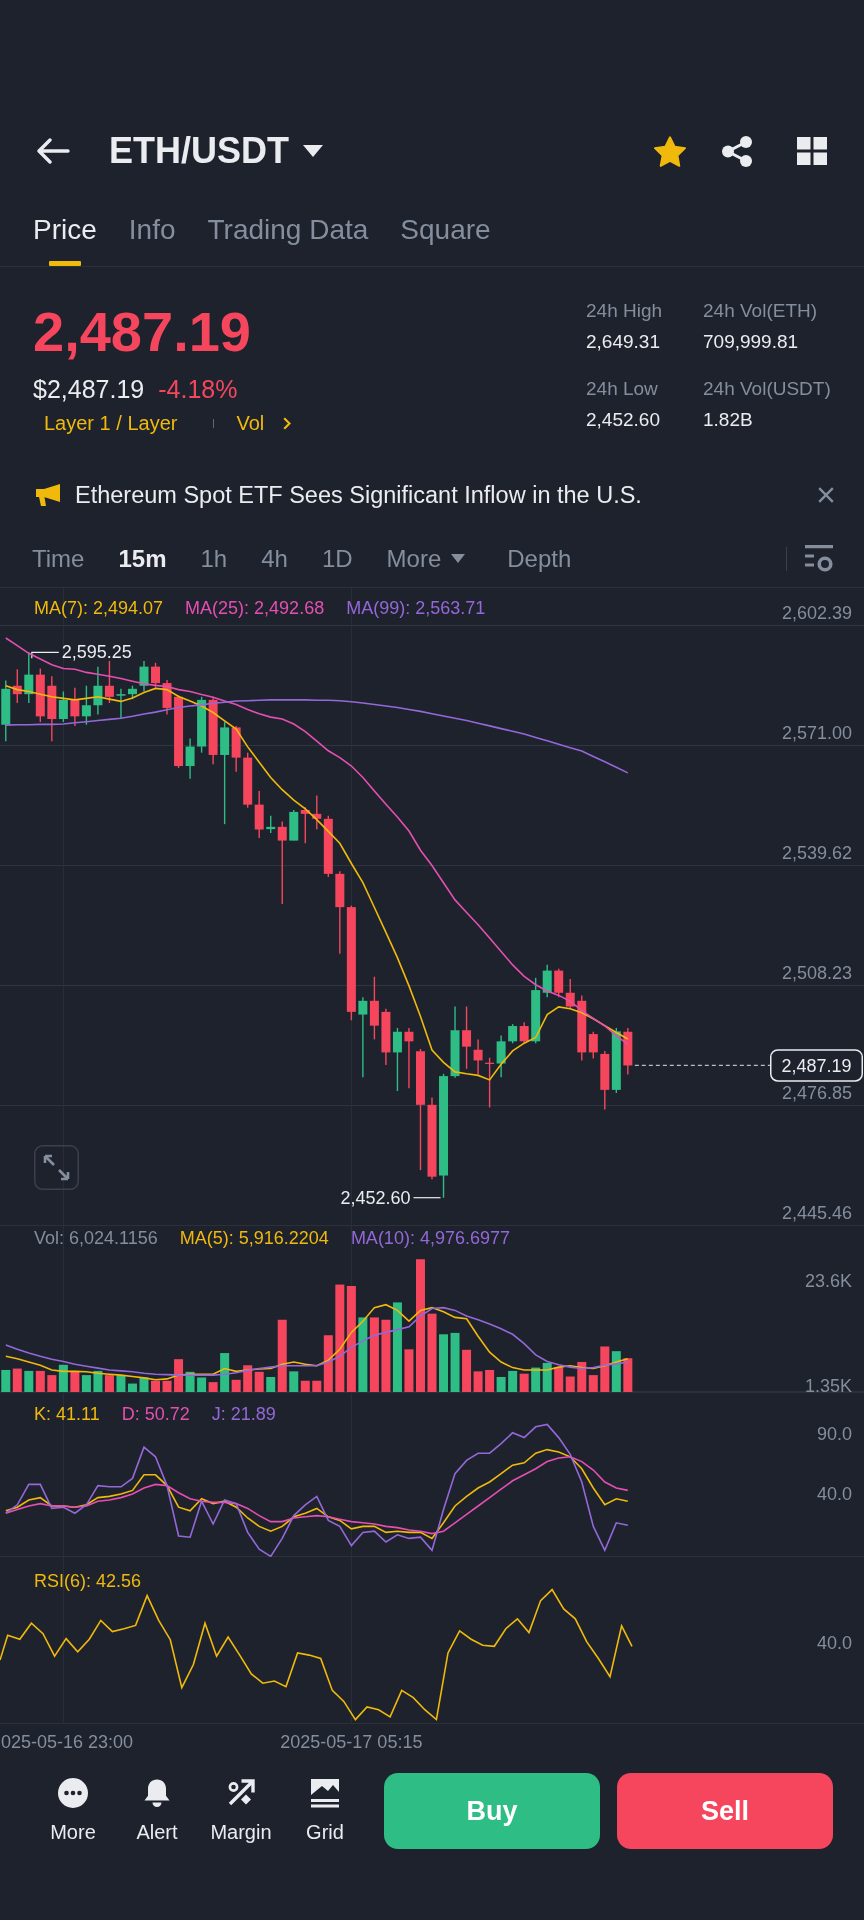  Describe the element at coordinates (826, 495) in the screenshot. I see `close-icon` at that location.